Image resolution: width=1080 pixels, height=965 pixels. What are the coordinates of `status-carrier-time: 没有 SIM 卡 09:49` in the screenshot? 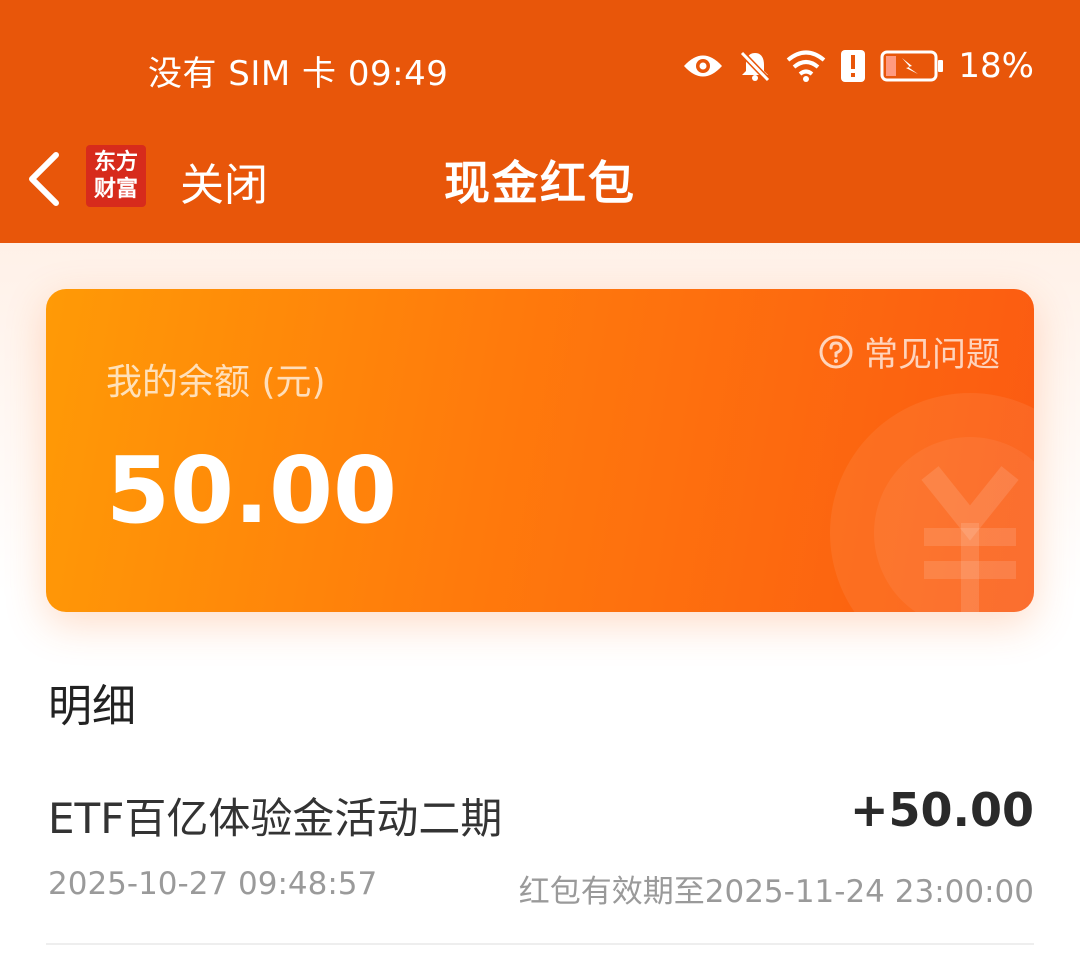 It's located at (298, 74).